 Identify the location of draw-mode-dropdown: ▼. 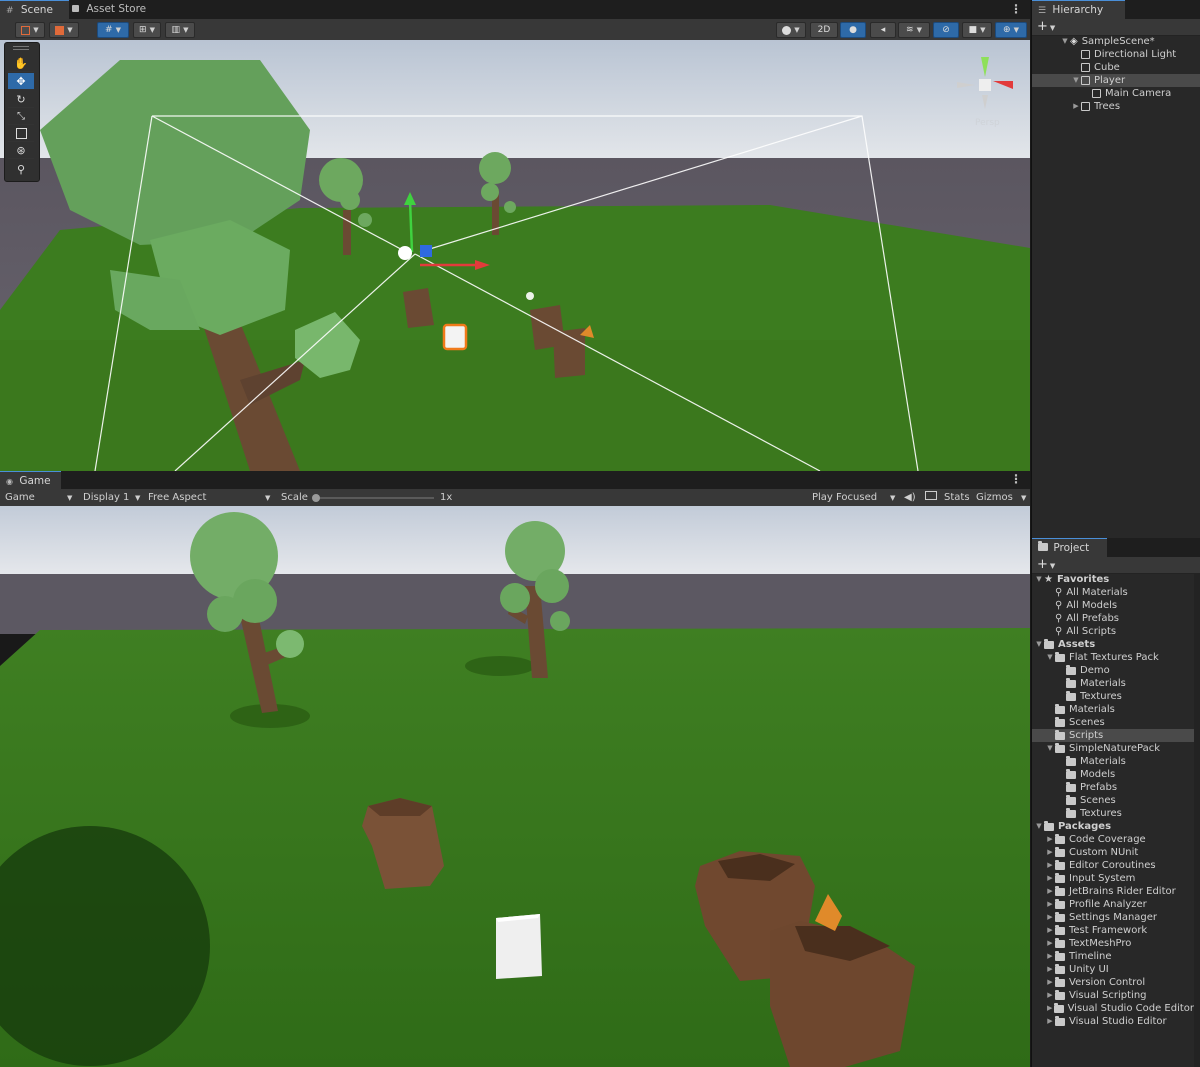
(30, 30).